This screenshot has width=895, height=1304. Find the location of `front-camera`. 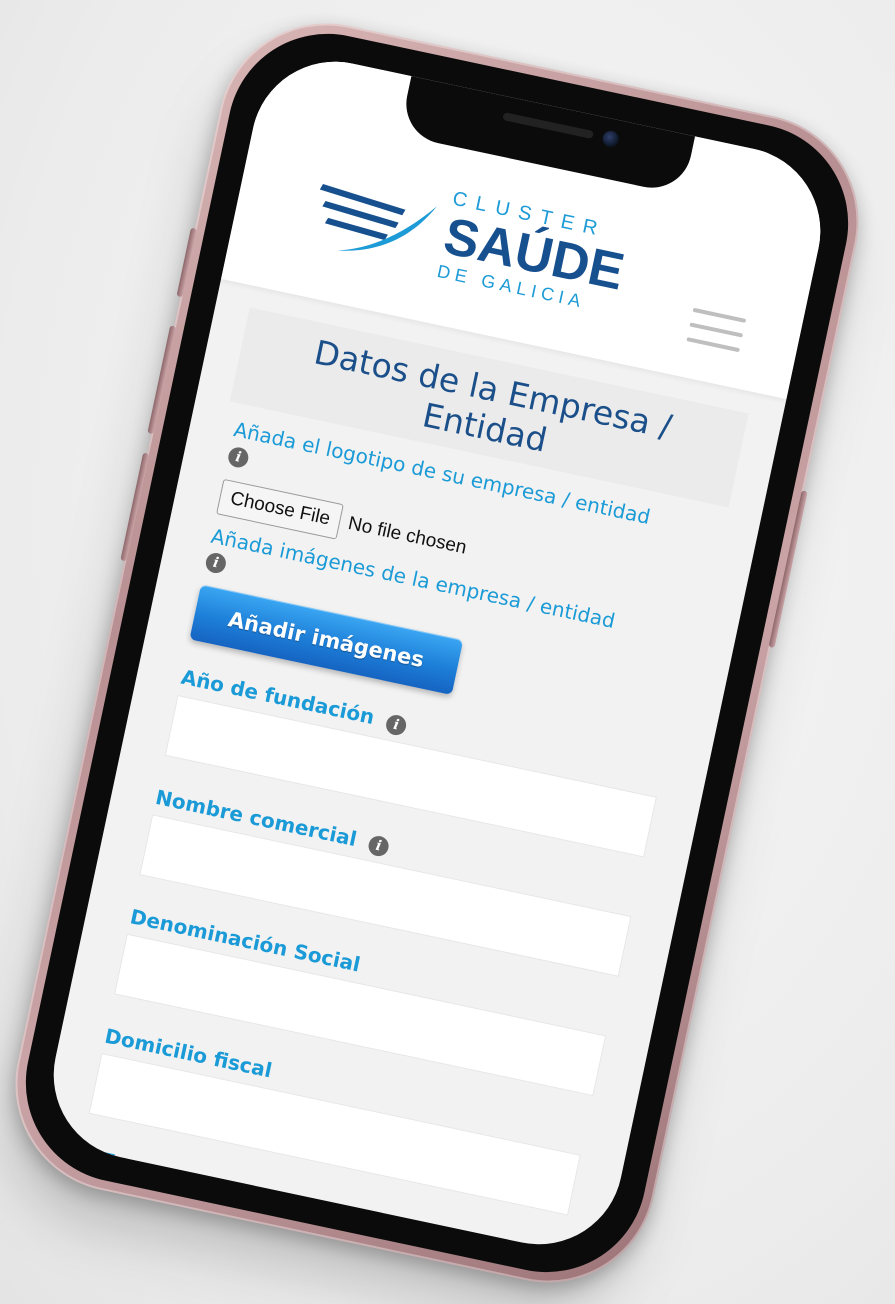

front-camera is located at coordinates (611, 139).